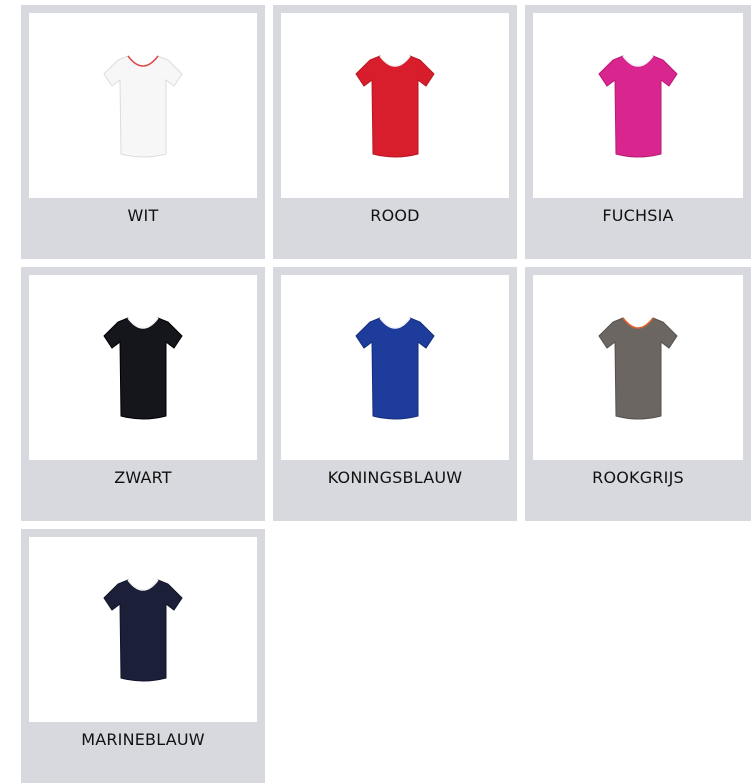 The height and width of the screenshot is (783, 751). What do you see at coordinates (638, 215) in the screenshot?
I see `color-label: FUCHSIA` at bounding box center [638, 215].